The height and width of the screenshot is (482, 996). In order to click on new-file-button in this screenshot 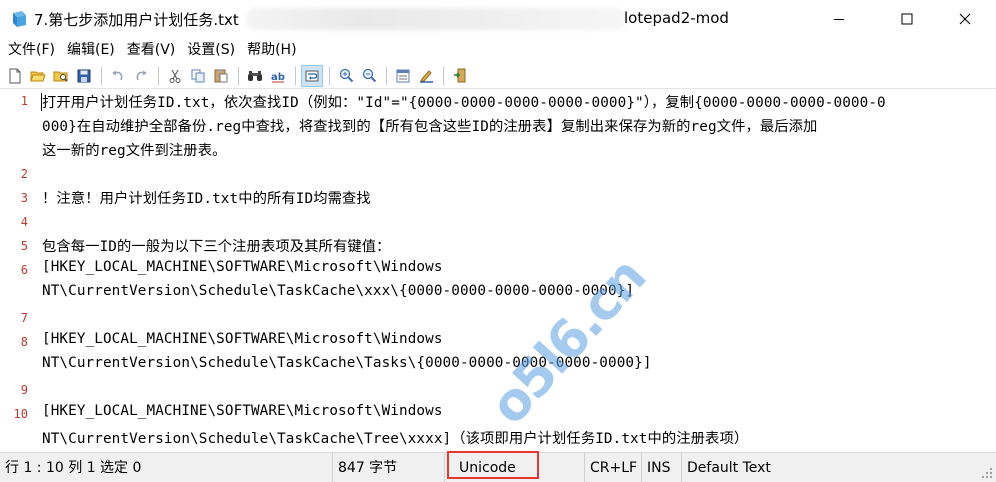, I will do `click(15, 76)`.